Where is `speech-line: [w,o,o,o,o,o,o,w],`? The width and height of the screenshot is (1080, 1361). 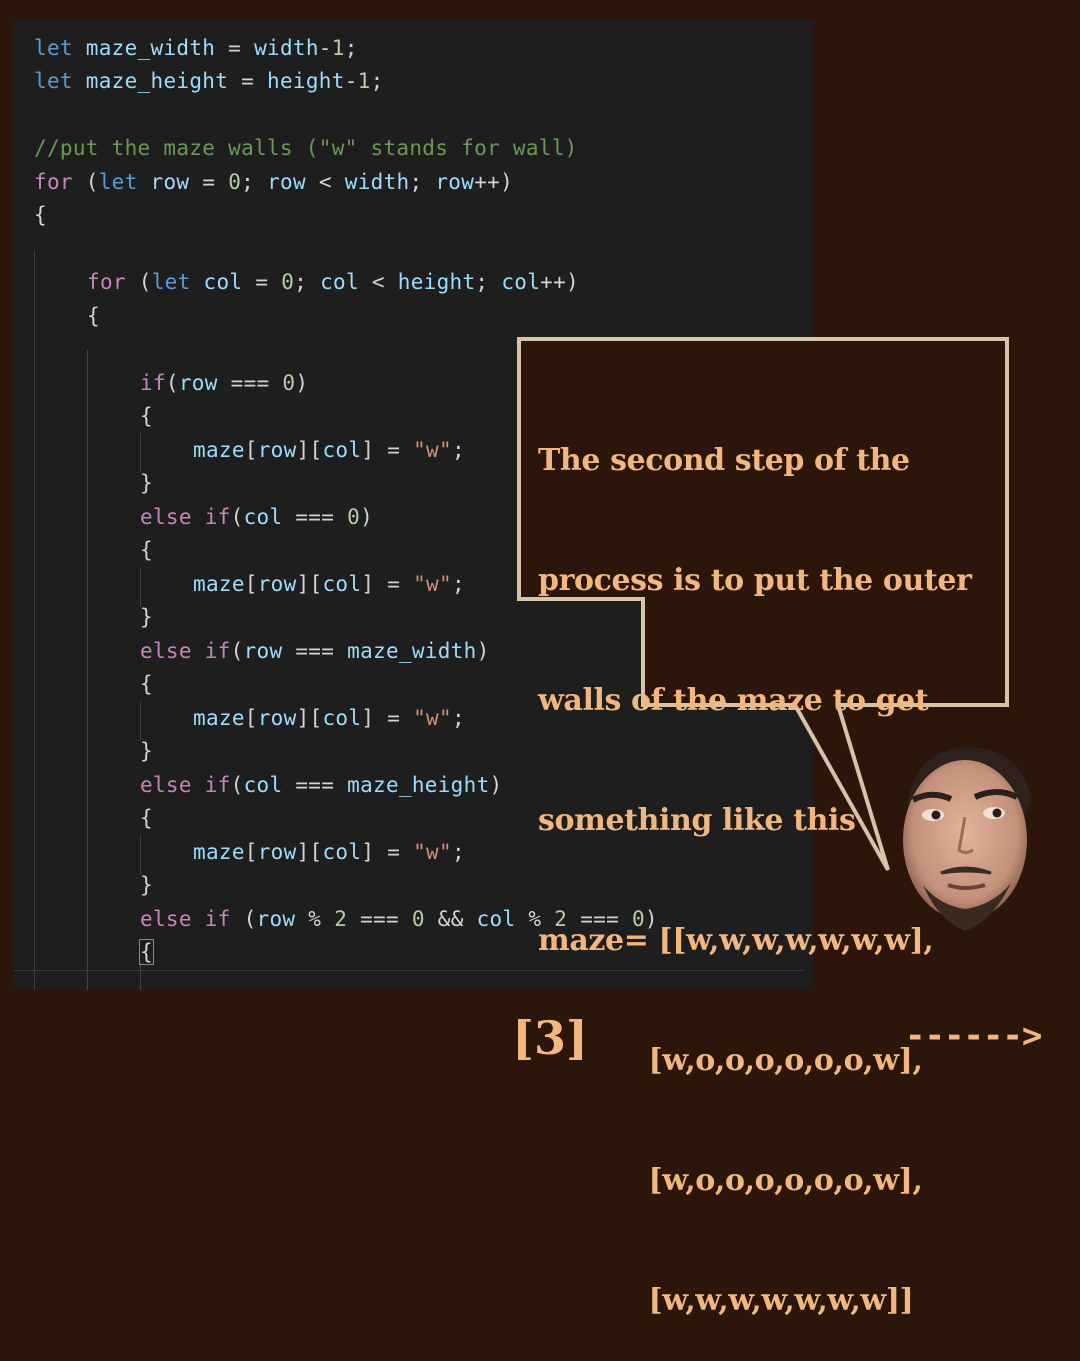 speech-line: [w,o,o,o,o,o,o,w], is located at coordinates (730, 1180).